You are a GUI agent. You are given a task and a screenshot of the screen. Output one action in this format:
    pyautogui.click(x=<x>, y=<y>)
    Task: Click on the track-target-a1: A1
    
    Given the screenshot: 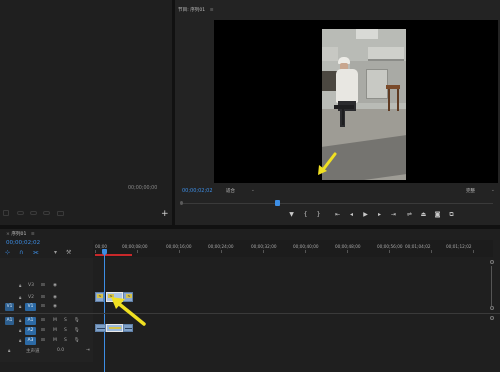 What is the action you would take?
    pyautogui.click(x=30, y=321)
    